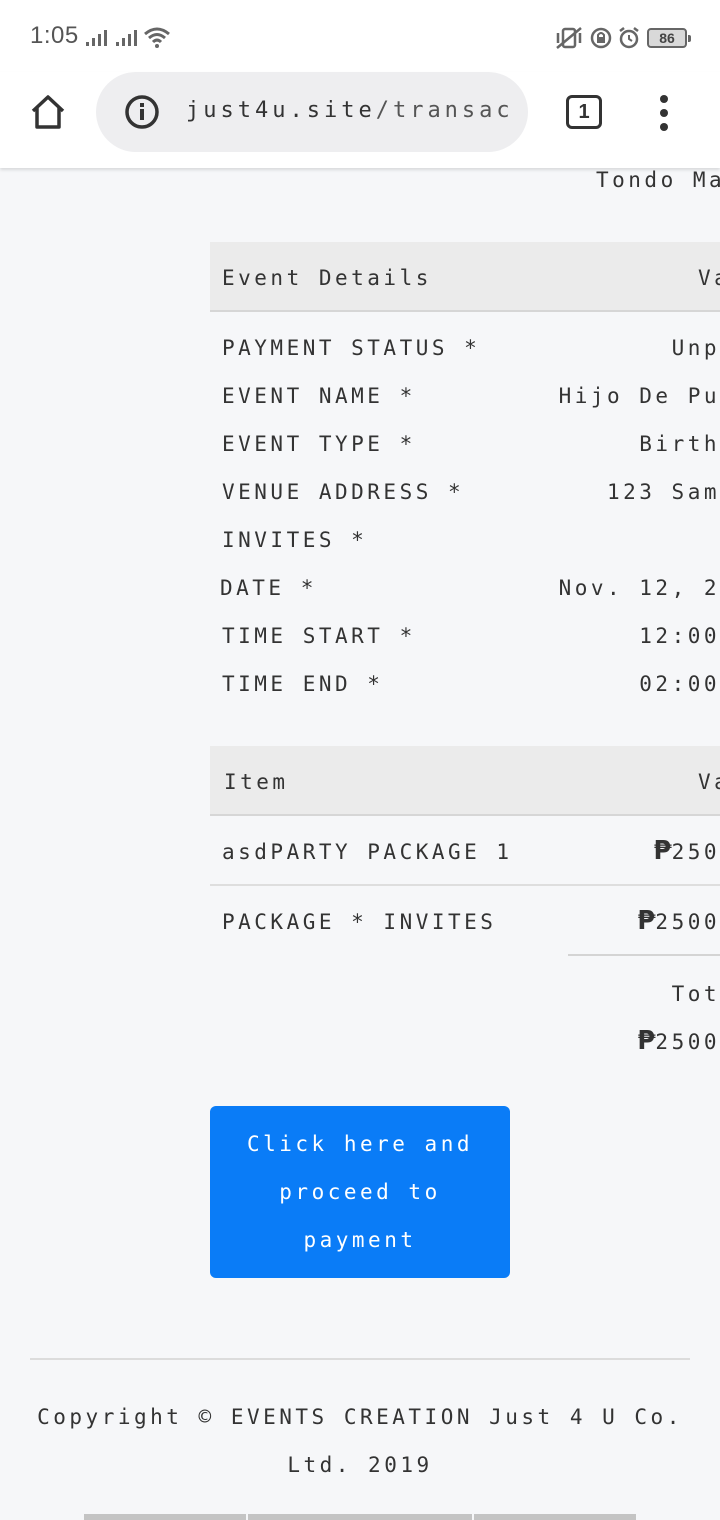 The width and height of the screenshot is (720, 1520). Describe the element at coordinates (639, 588) in the screenshot. I see `row-value: Nov. 12, 2` at that location.